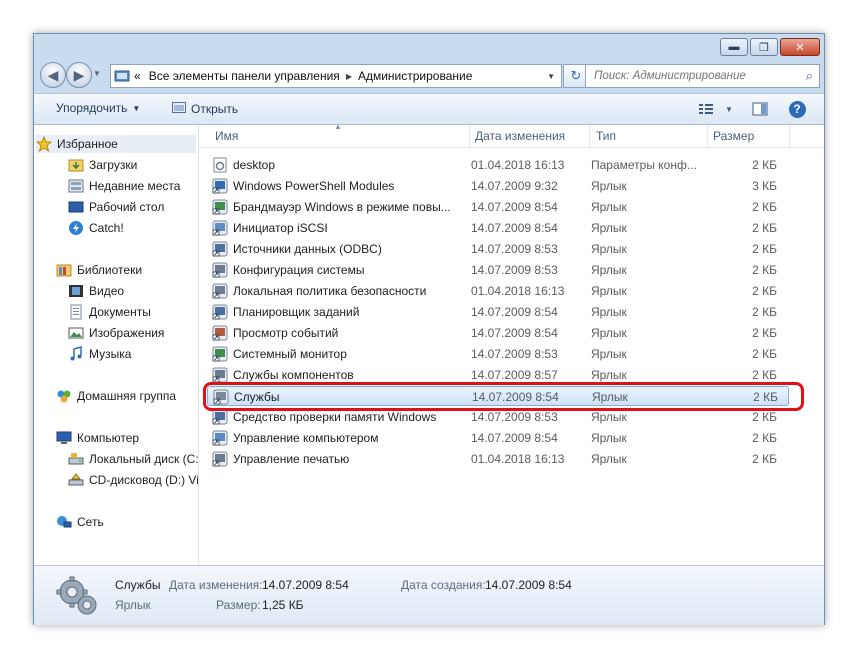  Describe the element at coordinates (290, 354) in the screenshot. I see `file-name: Системный монитор` at that location.